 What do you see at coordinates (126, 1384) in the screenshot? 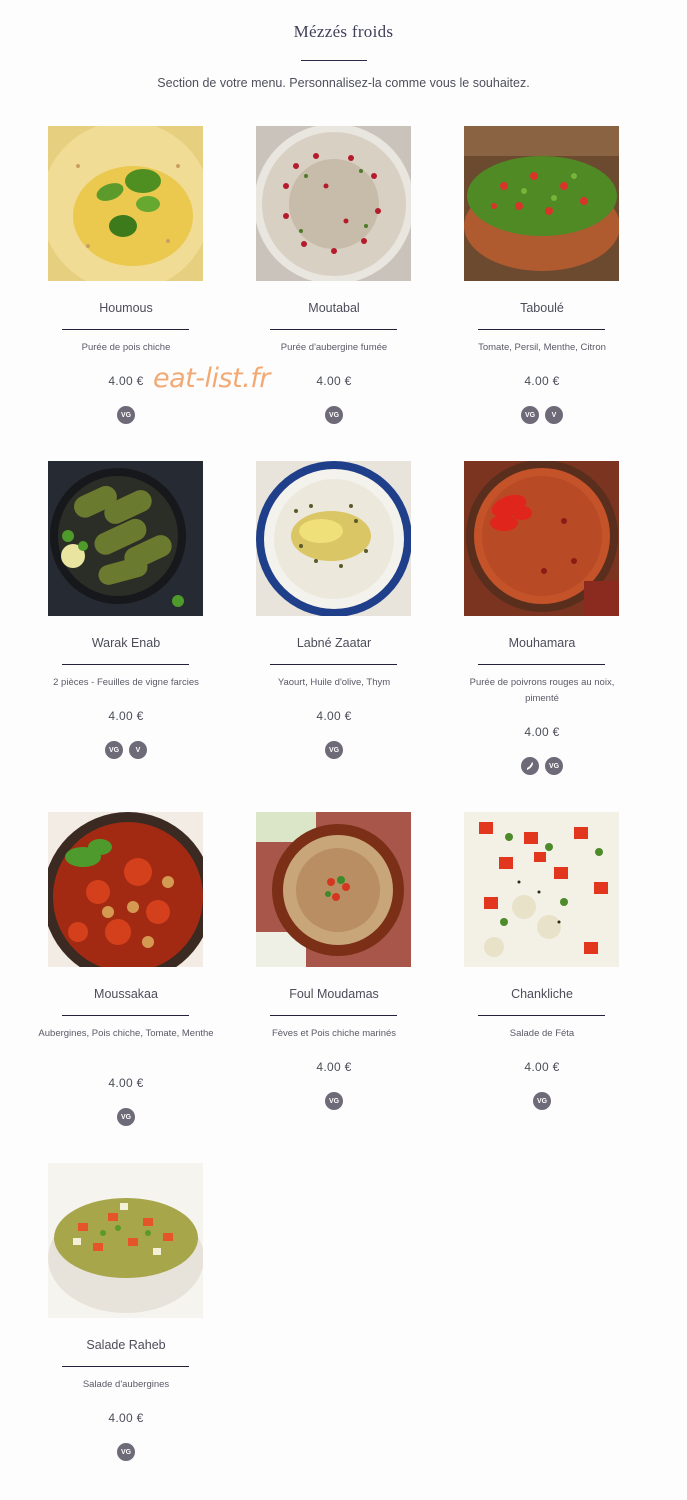
I see `dish-description: Salade d'aubergines` at bounding box center [126, 1384].